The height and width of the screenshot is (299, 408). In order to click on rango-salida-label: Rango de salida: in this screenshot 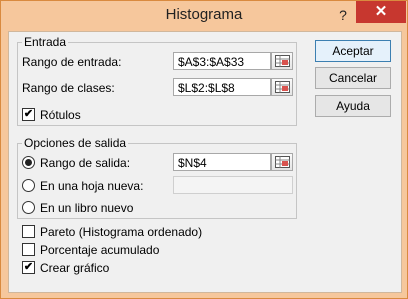, I will do `click(85, 163)`.